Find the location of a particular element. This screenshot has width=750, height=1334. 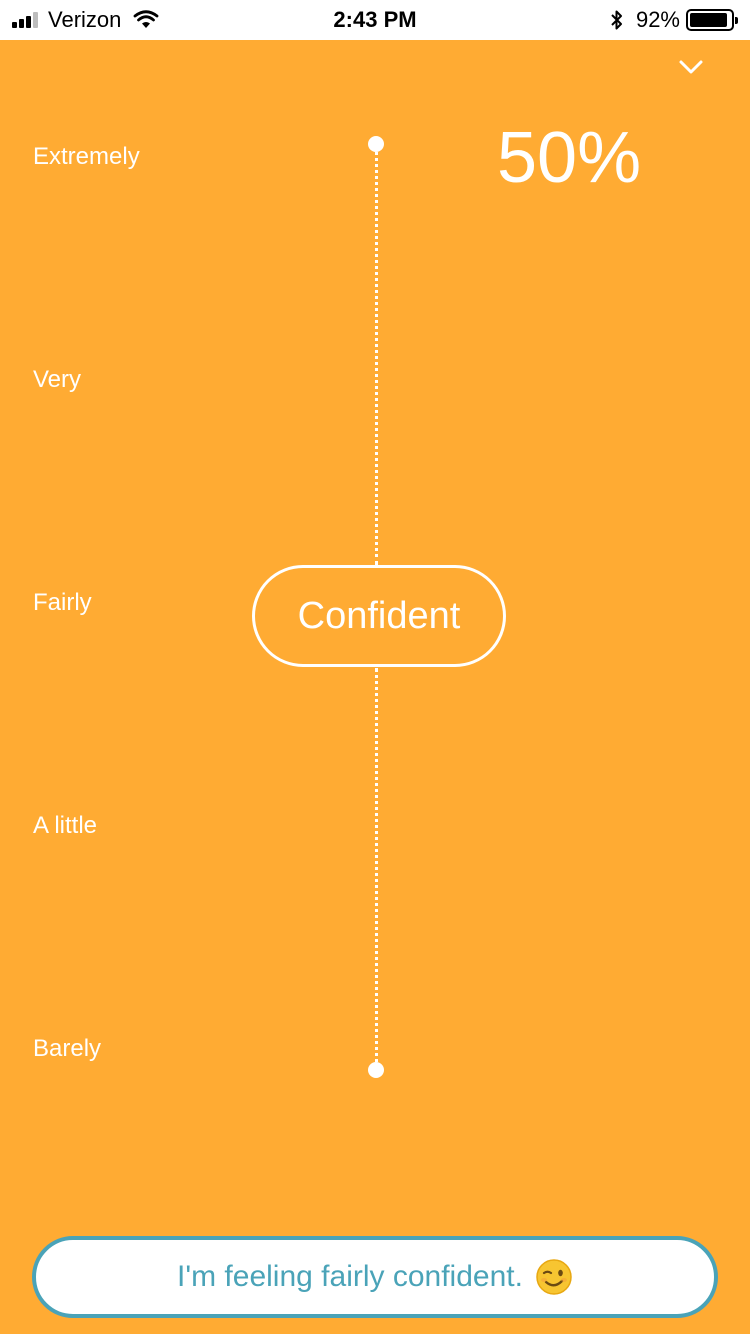

feeling-submit-label: I'm feeling fairly confident. is located at coordinates (350, 1276).